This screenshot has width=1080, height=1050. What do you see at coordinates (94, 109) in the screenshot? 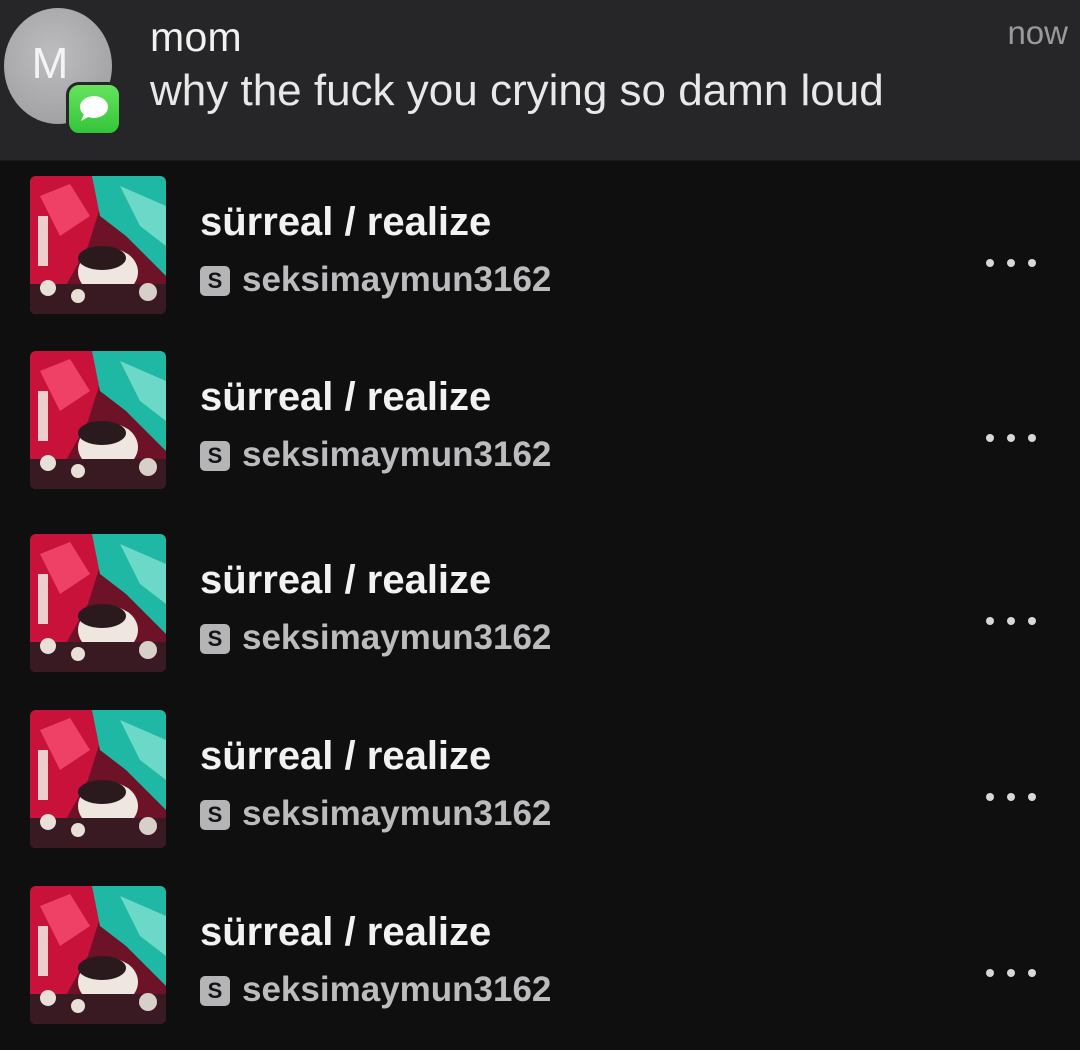
I see `messages-icon` at bounding box center [94, 109].